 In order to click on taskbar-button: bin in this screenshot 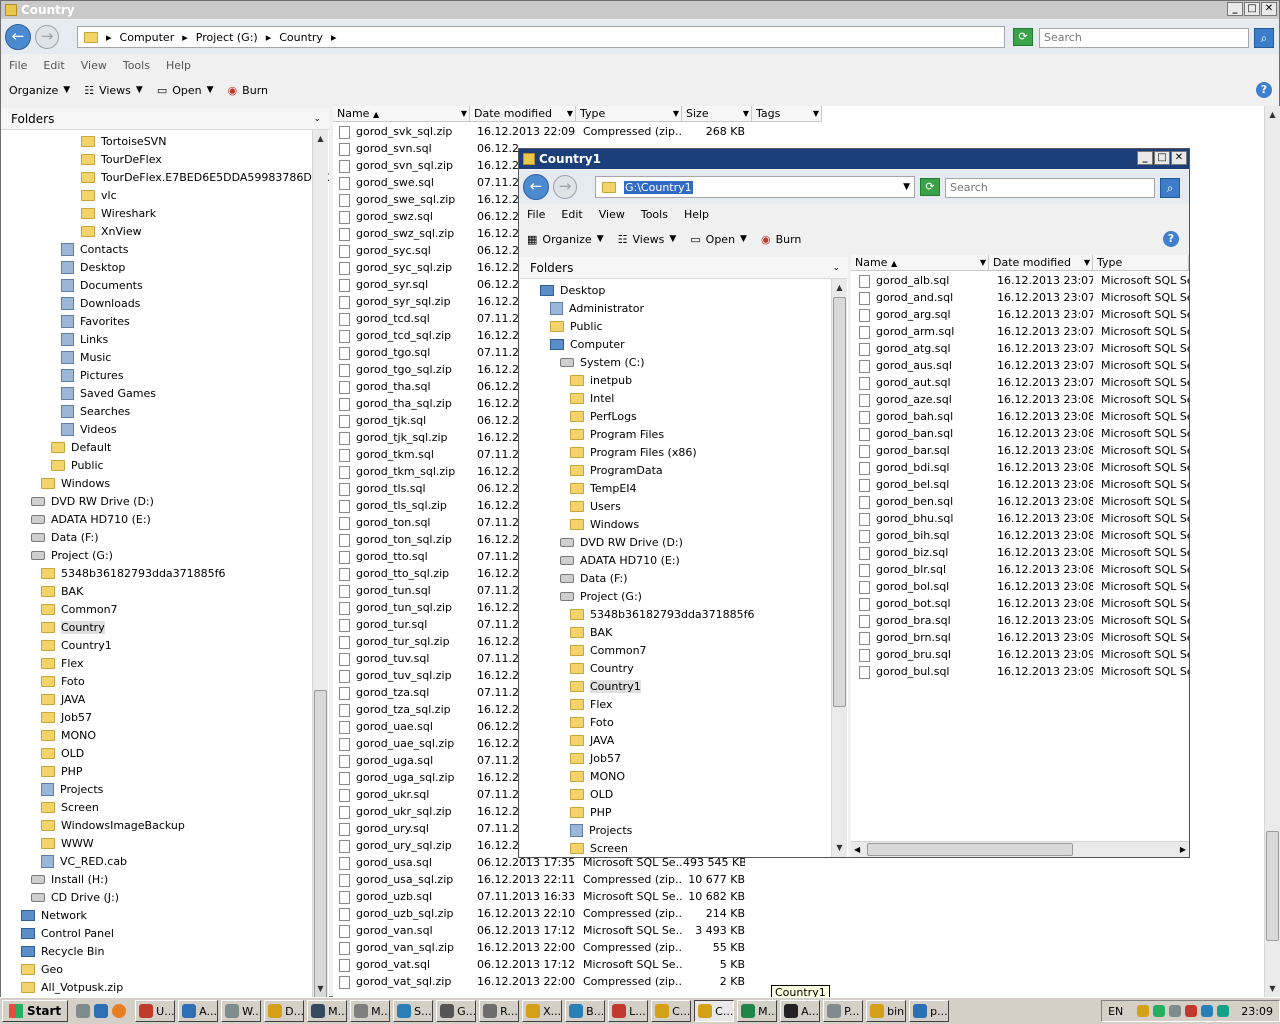, I will do `click(886, 1011)`.